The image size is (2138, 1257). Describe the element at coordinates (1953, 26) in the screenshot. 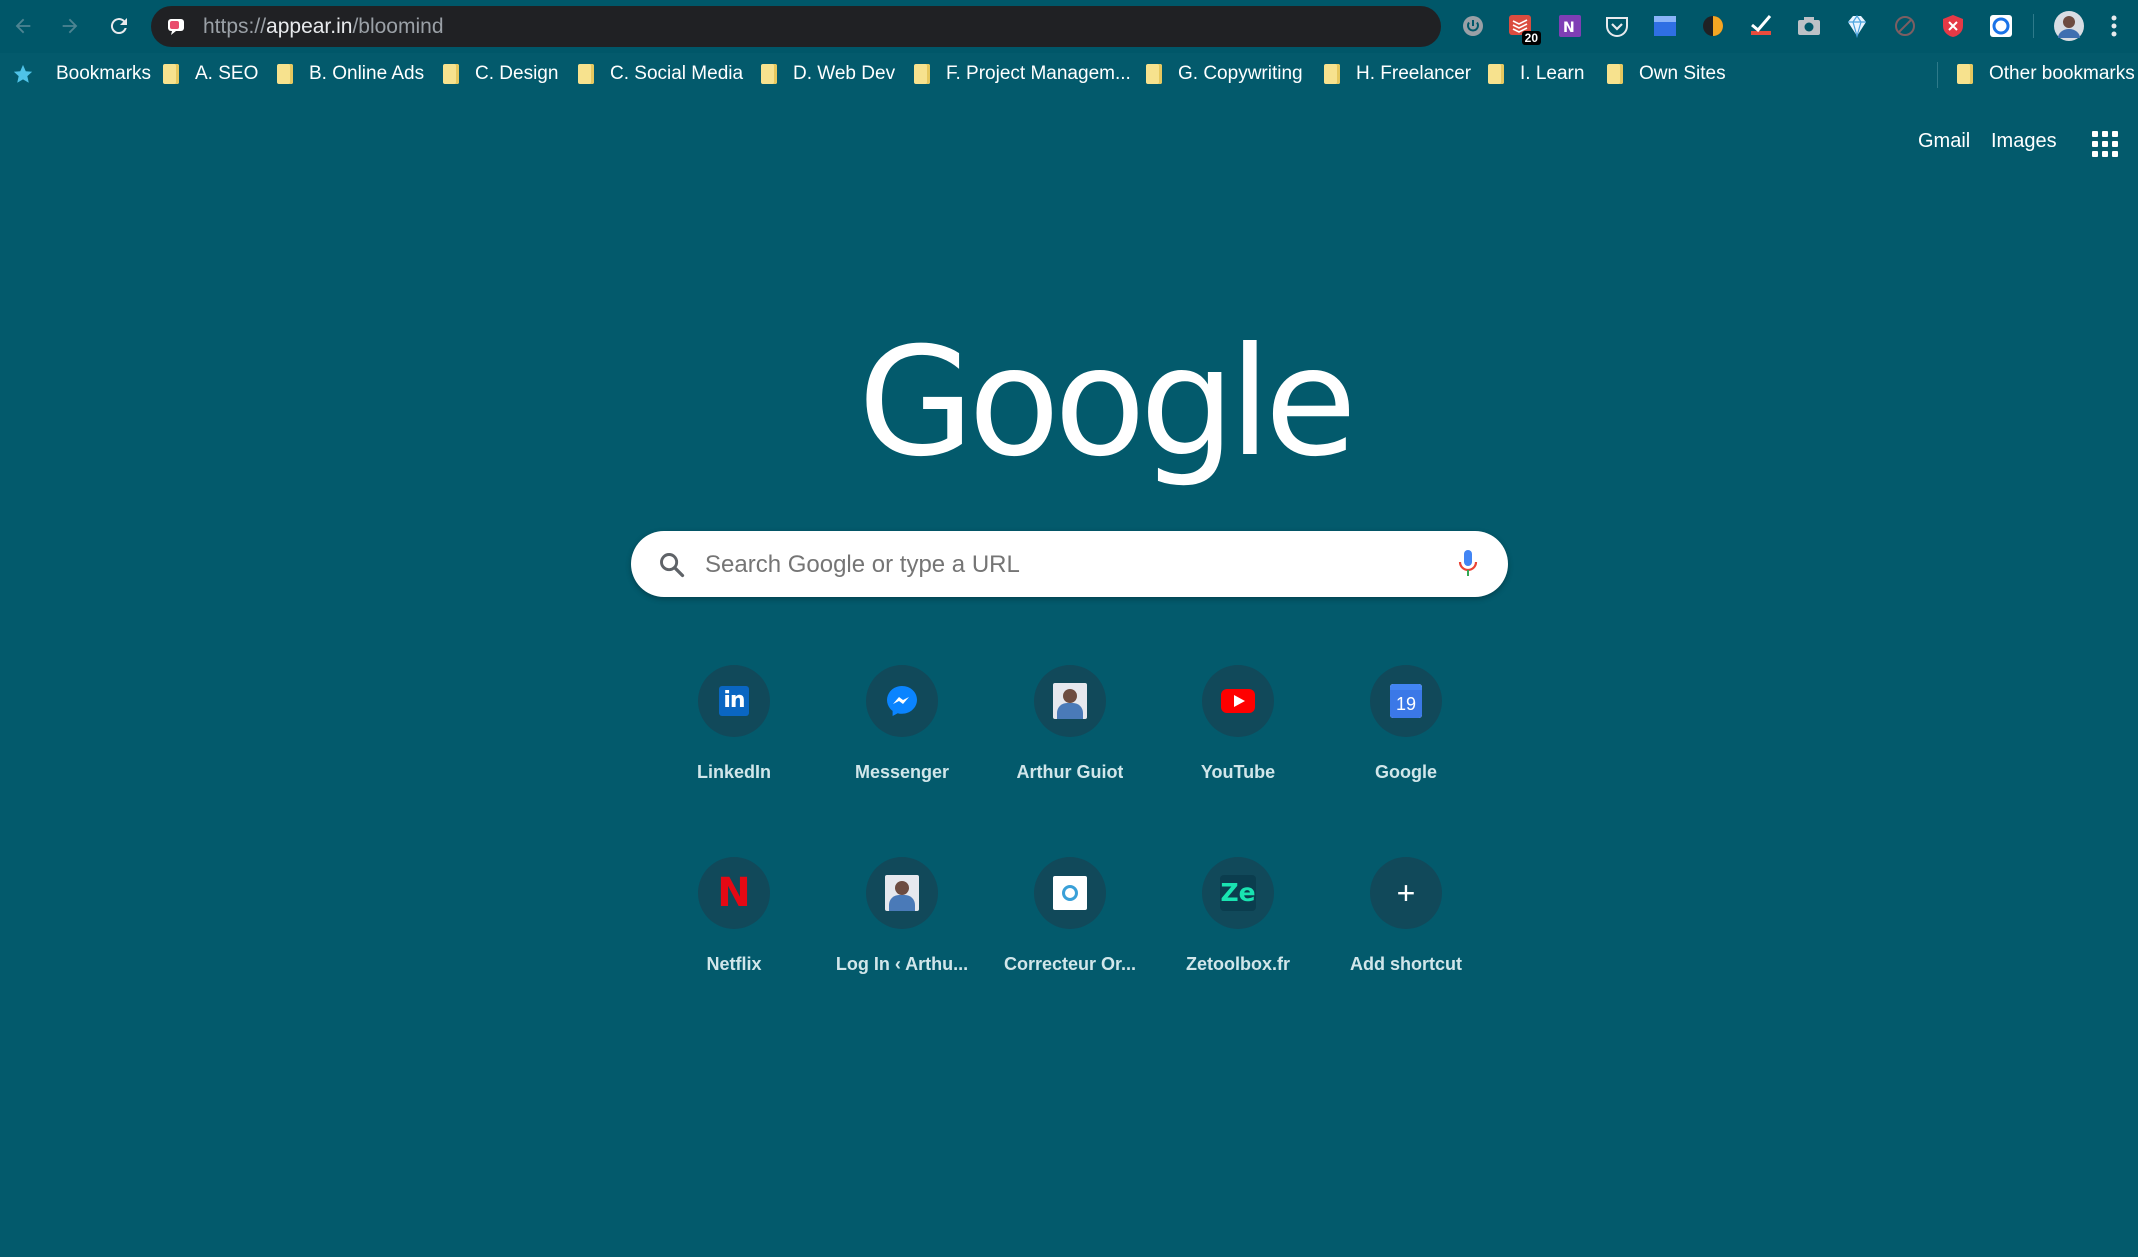

I see `extension-shield` at that location.